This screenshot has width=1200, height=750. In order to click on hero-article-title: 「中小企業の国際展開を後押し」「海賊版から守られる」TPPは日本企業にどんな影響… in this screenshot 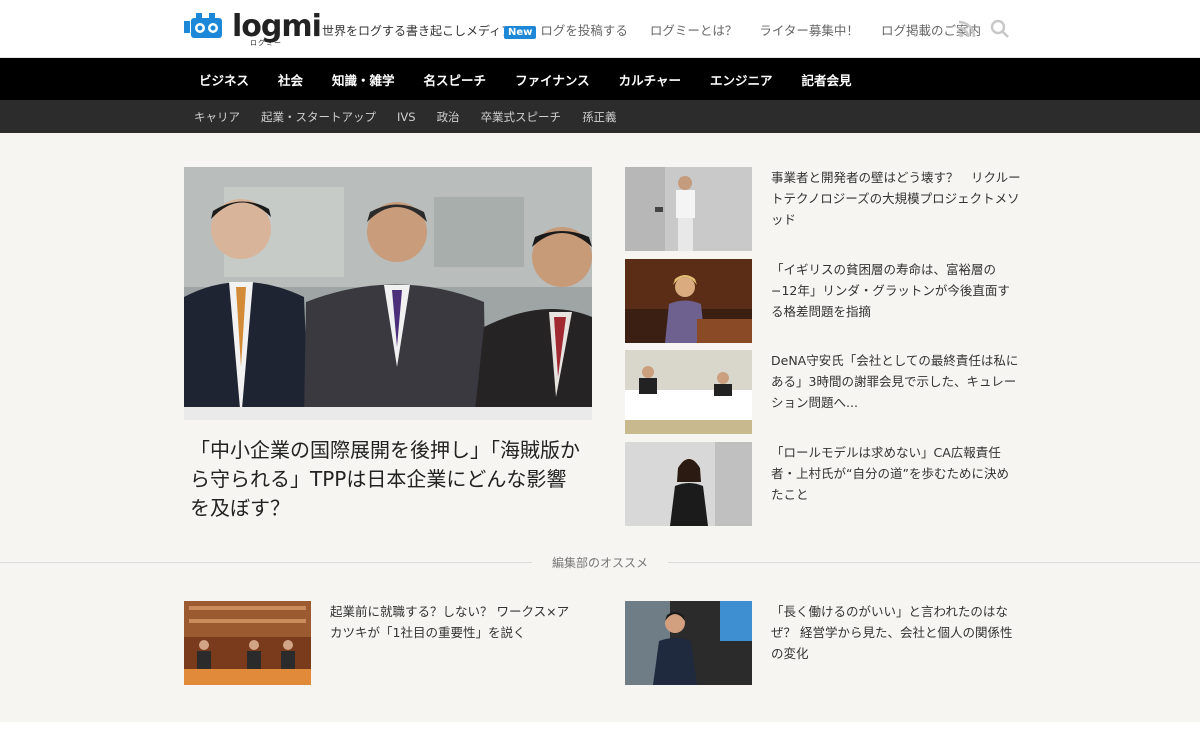, I will do `click(385, 479)`.